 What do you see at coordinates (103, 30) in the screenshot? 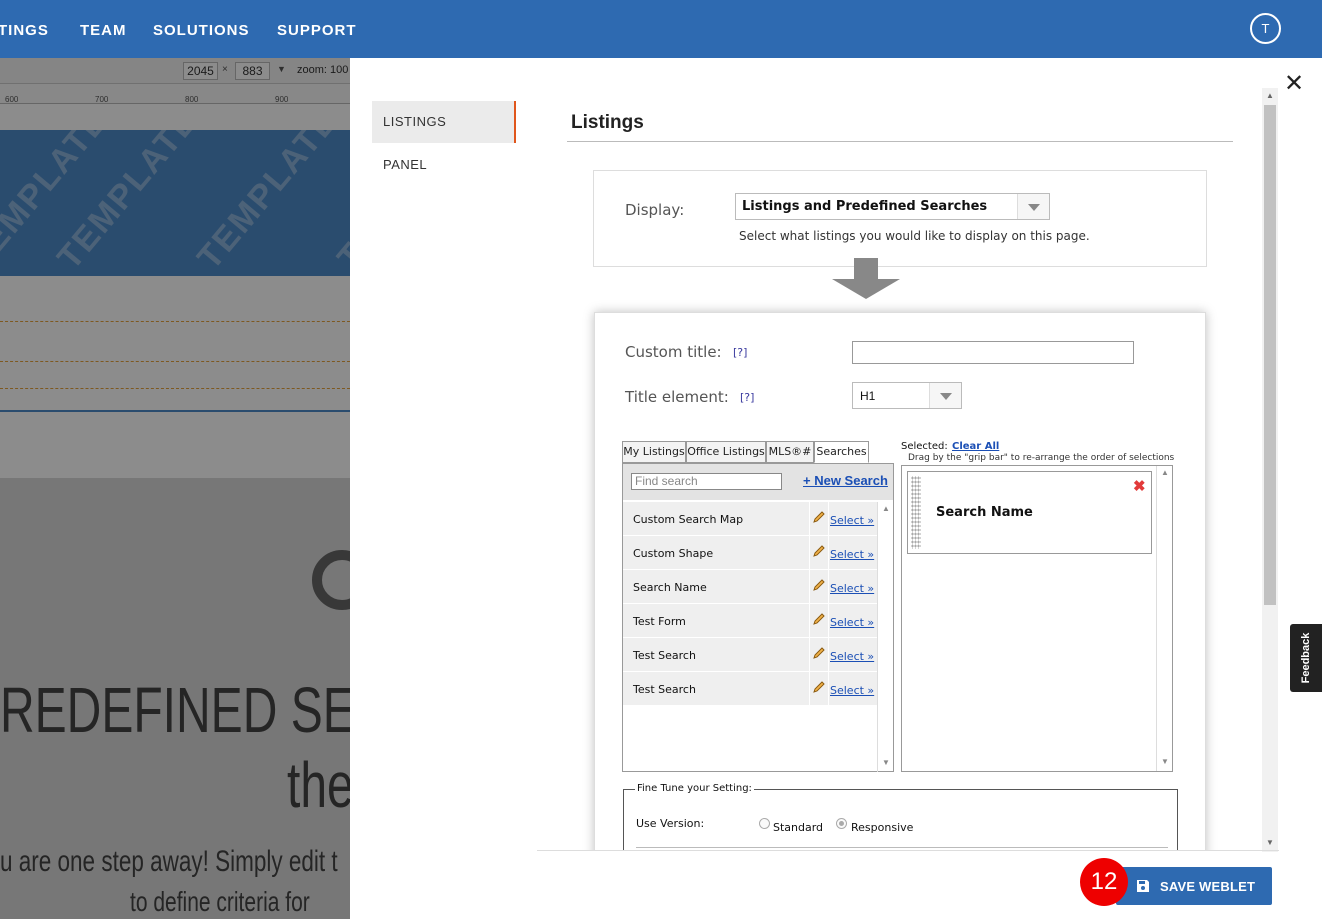
I see `nav-item-team: TEAM` at bounding box center [103, 30].